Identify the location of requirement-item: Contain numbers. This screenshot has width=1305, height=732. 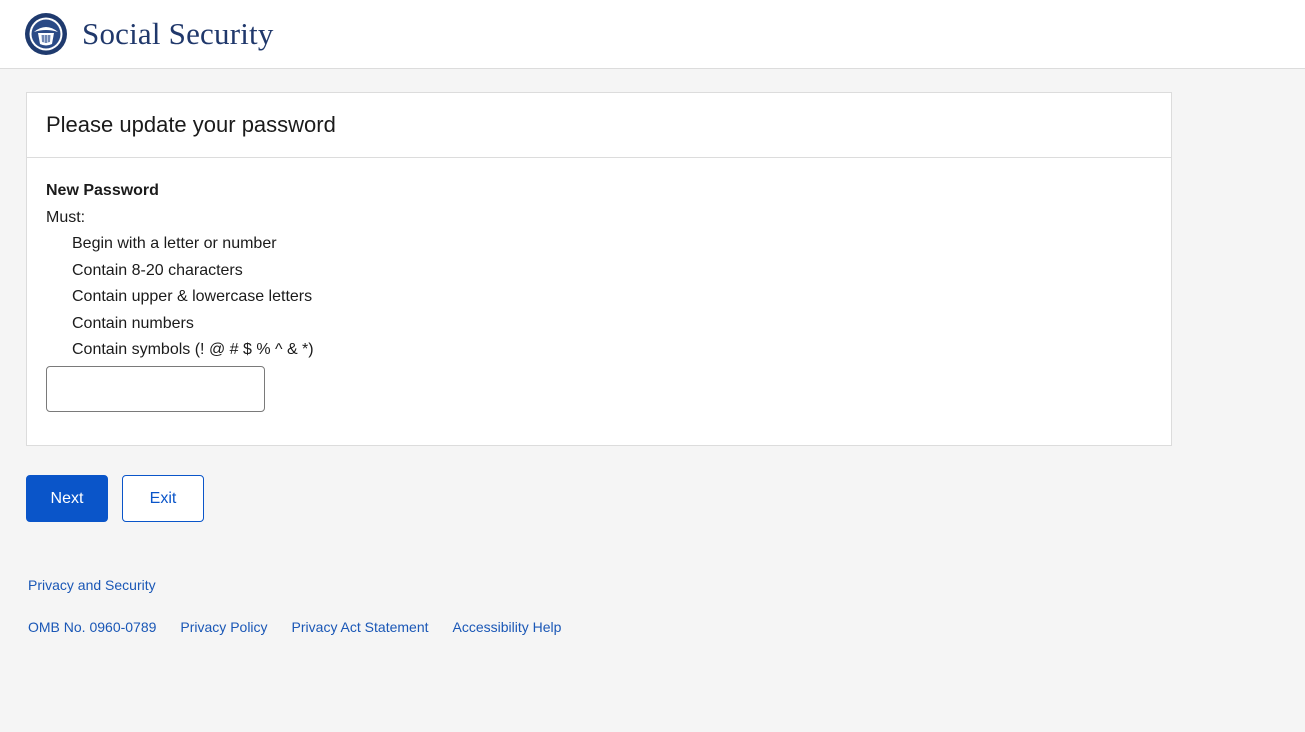
(133, 323).